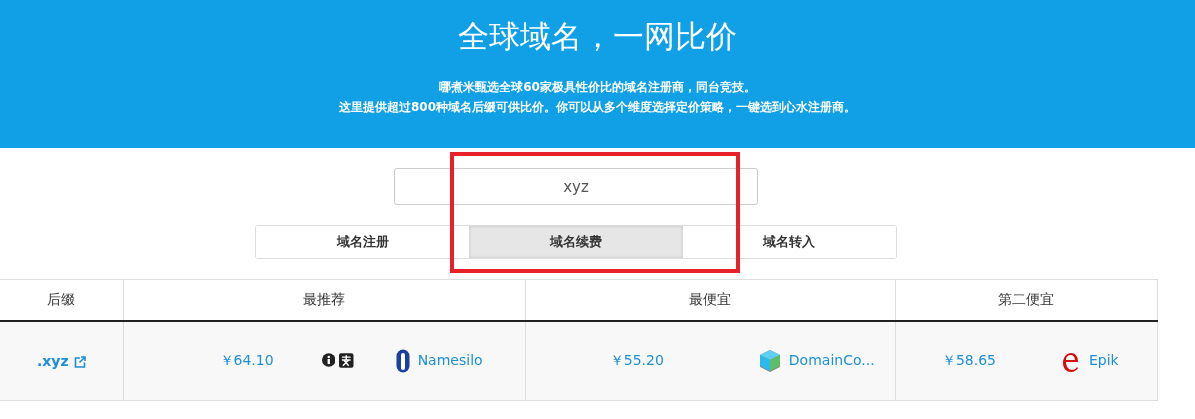 The width and height of the screenshot is (1195, 419). I want to click on external-link-icon, so click(79, 361).